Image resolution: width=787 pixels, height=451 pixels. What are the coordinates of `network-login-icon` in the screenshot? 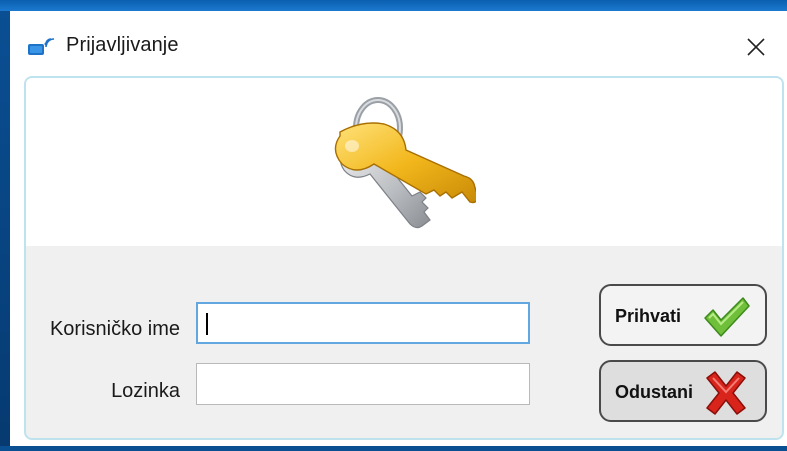 It's located at (41, 46).